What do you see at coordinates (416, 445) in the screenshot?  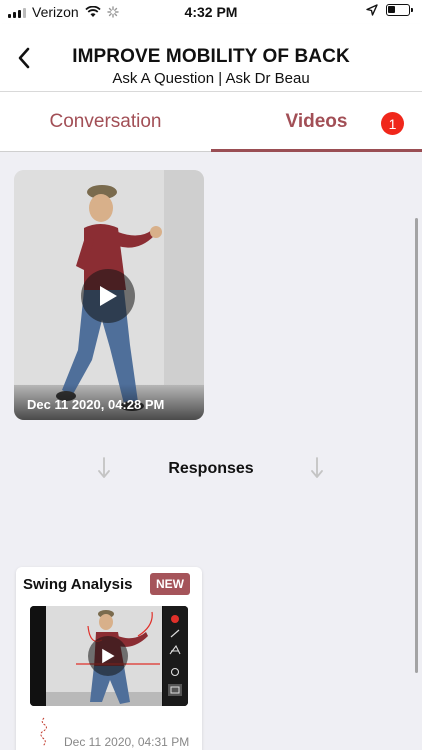 I see `scrollbar` at bounding box center [416, 445].